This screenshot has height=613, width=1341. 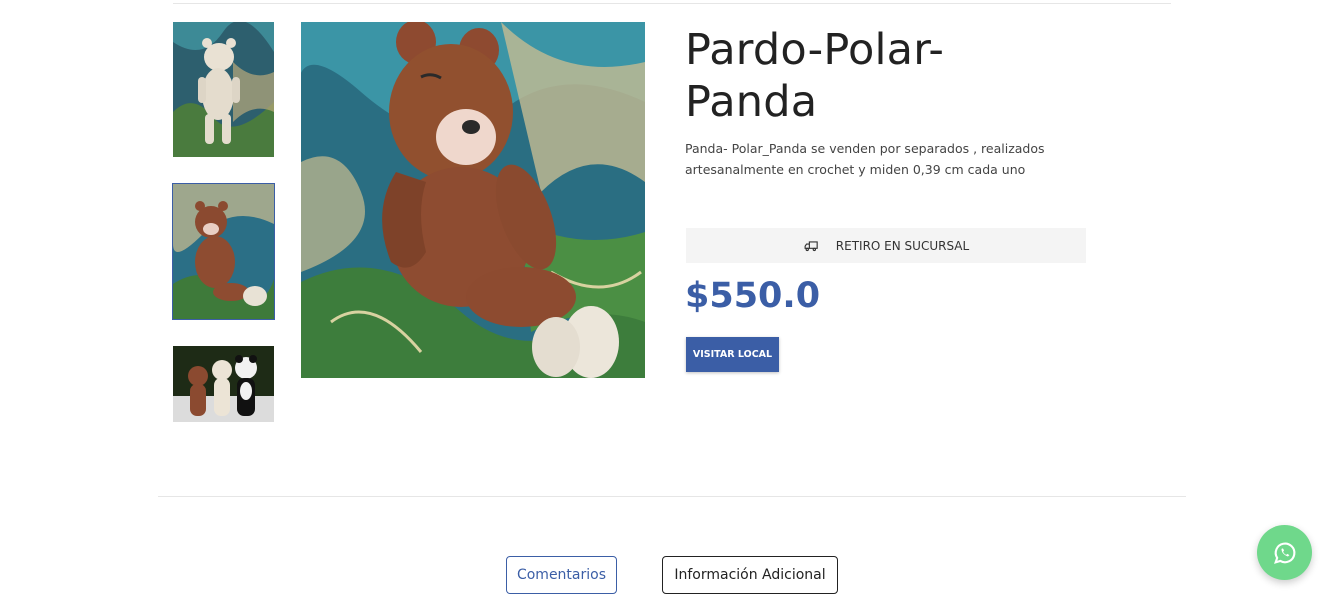 What do you see at coordinates (753, 296) in the screenshot?
I see `product-price: $550.0` at bounding box center [753, 296].